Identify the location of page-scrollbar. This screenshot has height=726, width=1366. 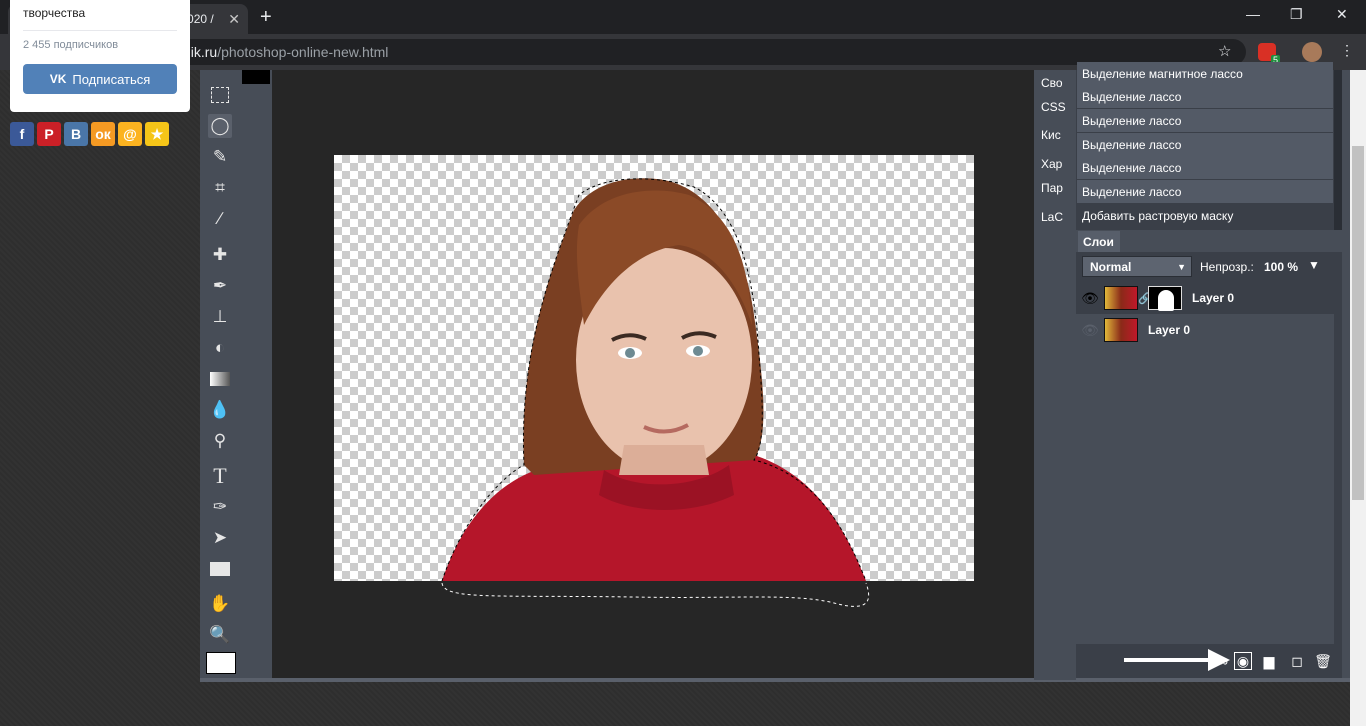
(1358, 398).